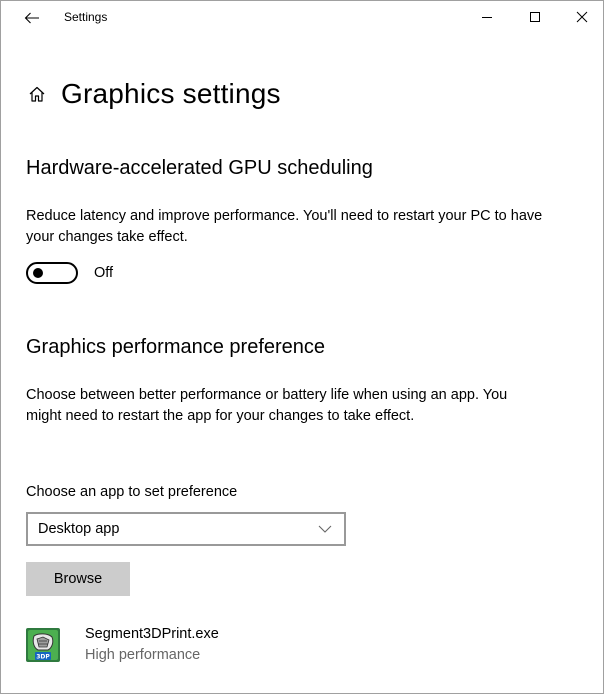  I want to click on home-icon, so click(37, 94).